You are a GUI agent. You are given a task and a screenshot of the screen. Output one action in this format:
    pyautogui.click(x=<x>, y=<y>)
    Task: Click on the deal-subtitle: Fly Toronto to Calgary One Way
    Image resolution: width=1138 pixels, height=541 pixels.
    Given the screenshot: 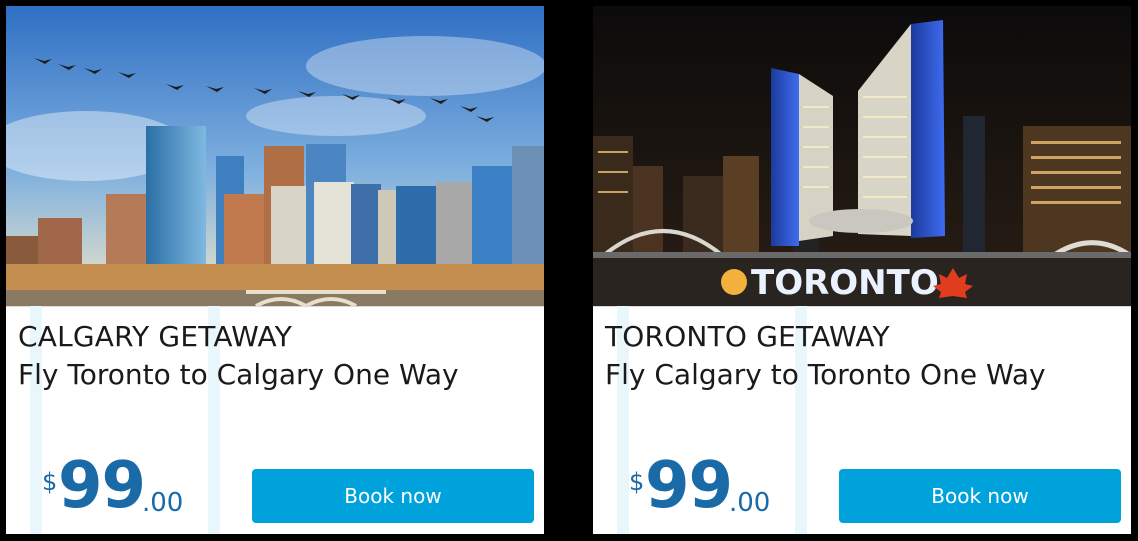 What is the action you would take?
    pyautogui.click(x=238, y=374)
    